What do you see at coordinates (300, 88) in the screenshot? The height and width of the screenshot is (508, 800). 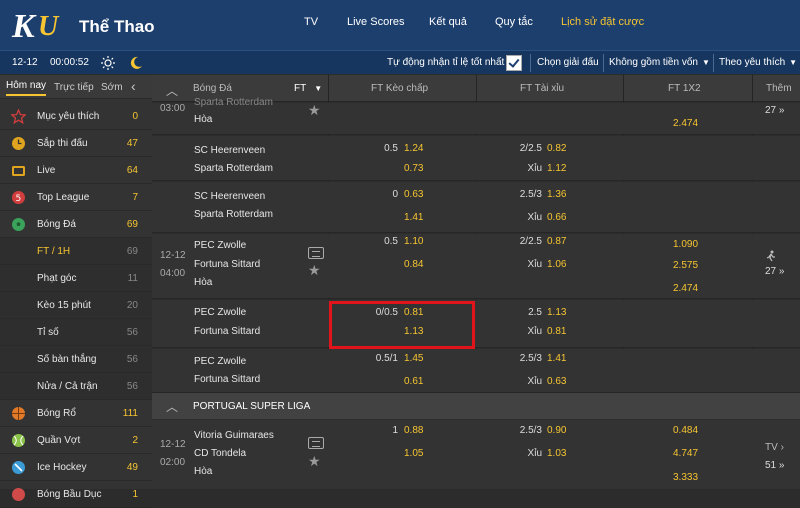 I see `period-label: FT` at bounding box center [300, 88].